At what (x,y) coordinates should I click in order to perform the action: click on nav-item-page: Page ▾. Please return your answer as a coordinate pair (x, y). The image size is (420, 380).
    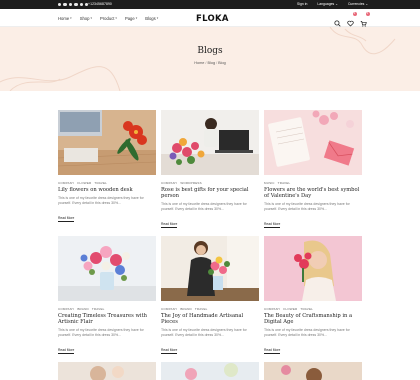
    Looking at the image, I should click on (131, 18).